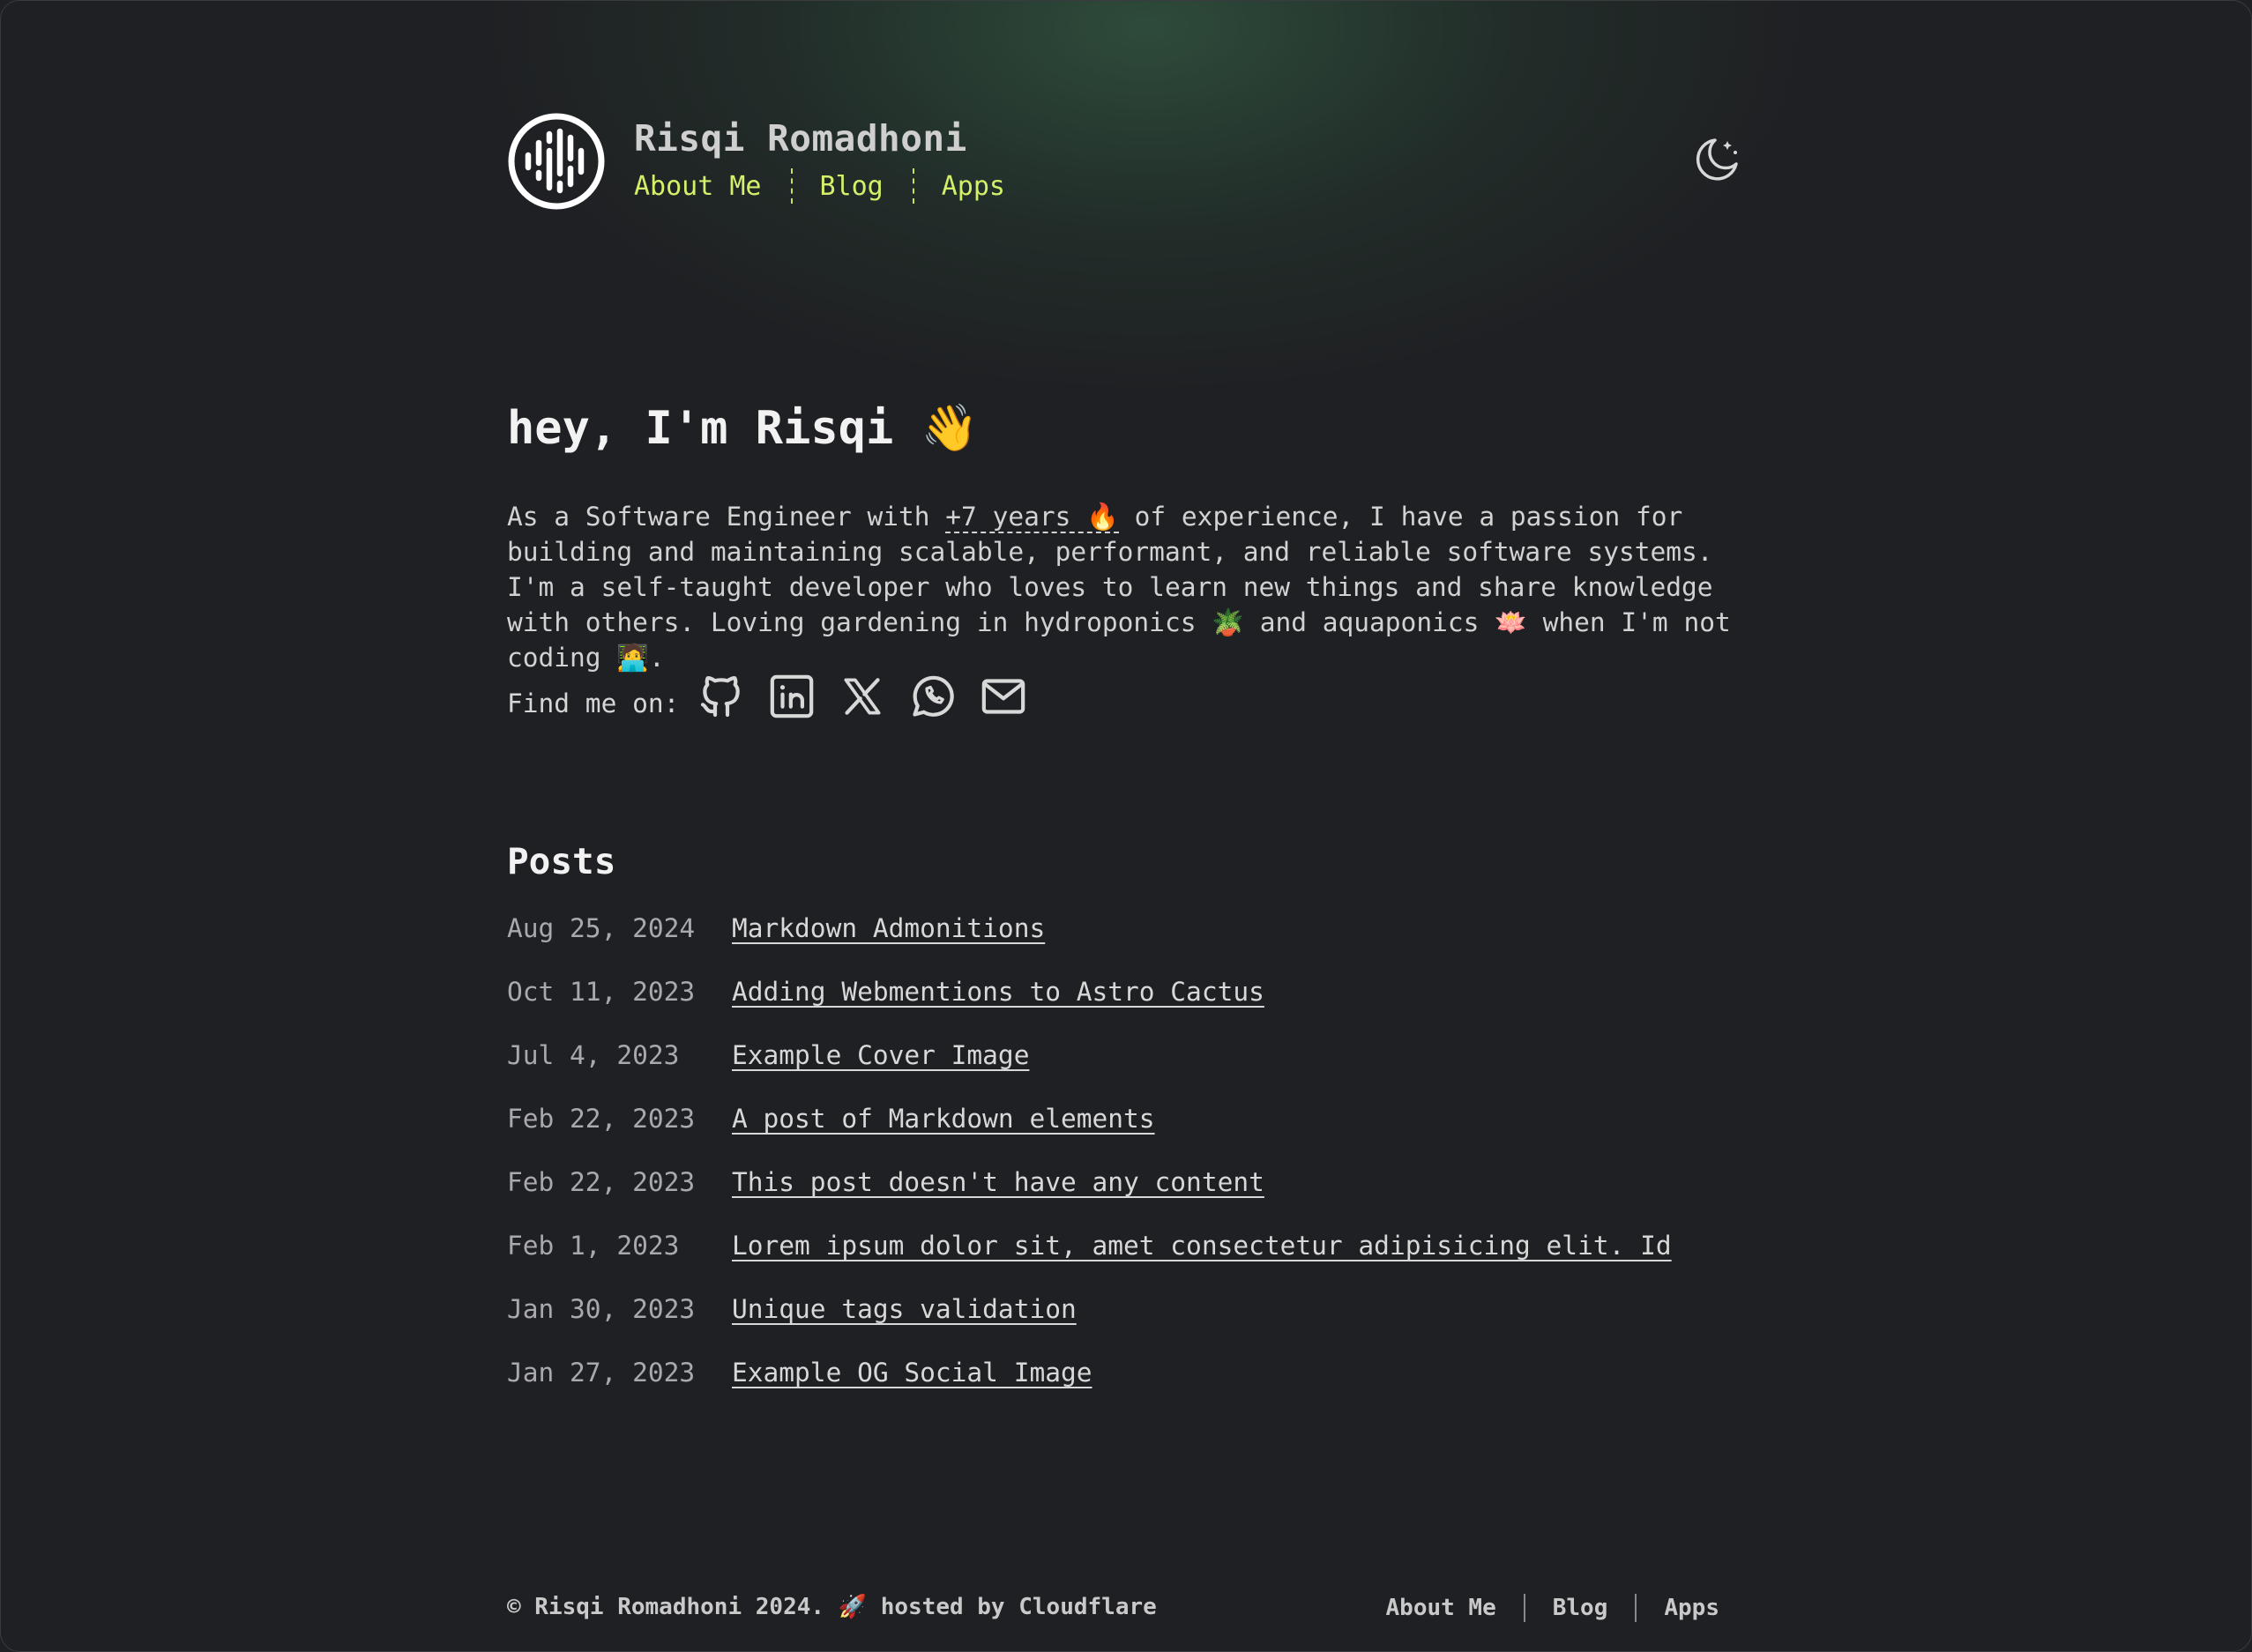  What do you see at coordinates (912, 1373) in the screenshot?
I see `post-link: Example OG Social Image` at bounding box center [912, 1373].